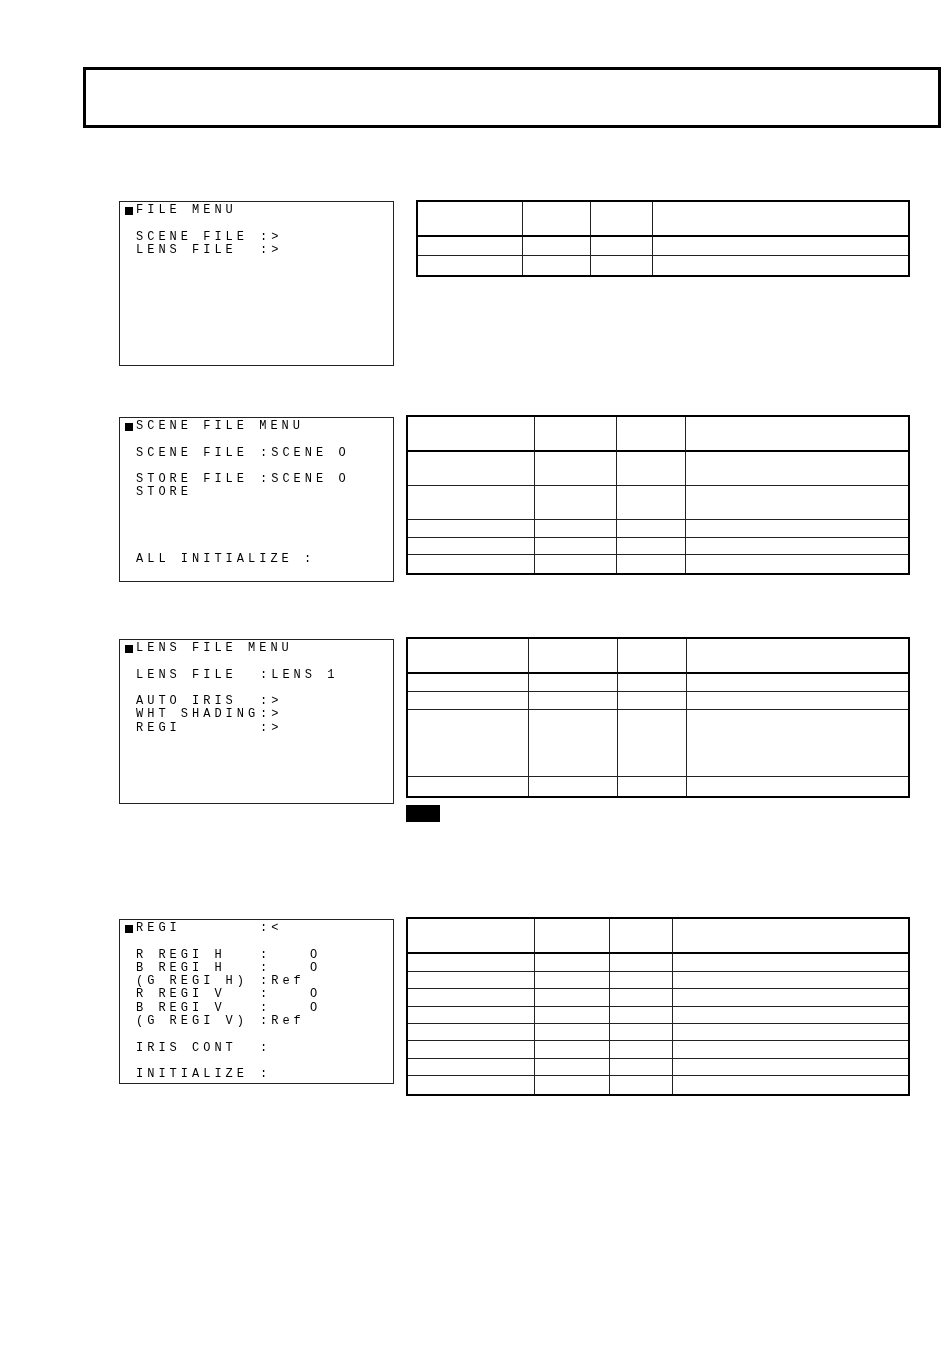 The image size is (950, 1370). What do you see at coordinates (192, 1022) in the screenshot?
I see `menu-item-label: (G REGI V)` at bounding box center [192, 1022].